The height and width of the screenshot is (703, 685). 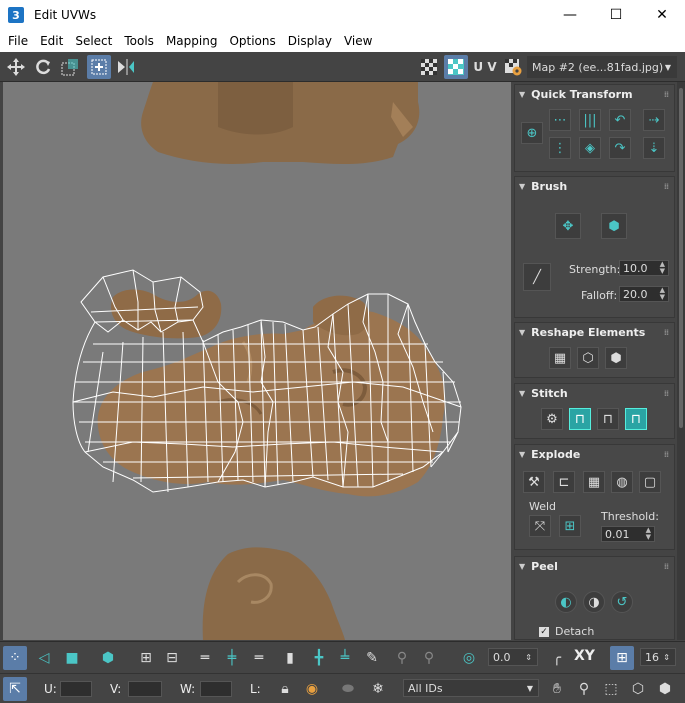 I want to click on xy-axis-label: XY, so click(x=584, y=656).